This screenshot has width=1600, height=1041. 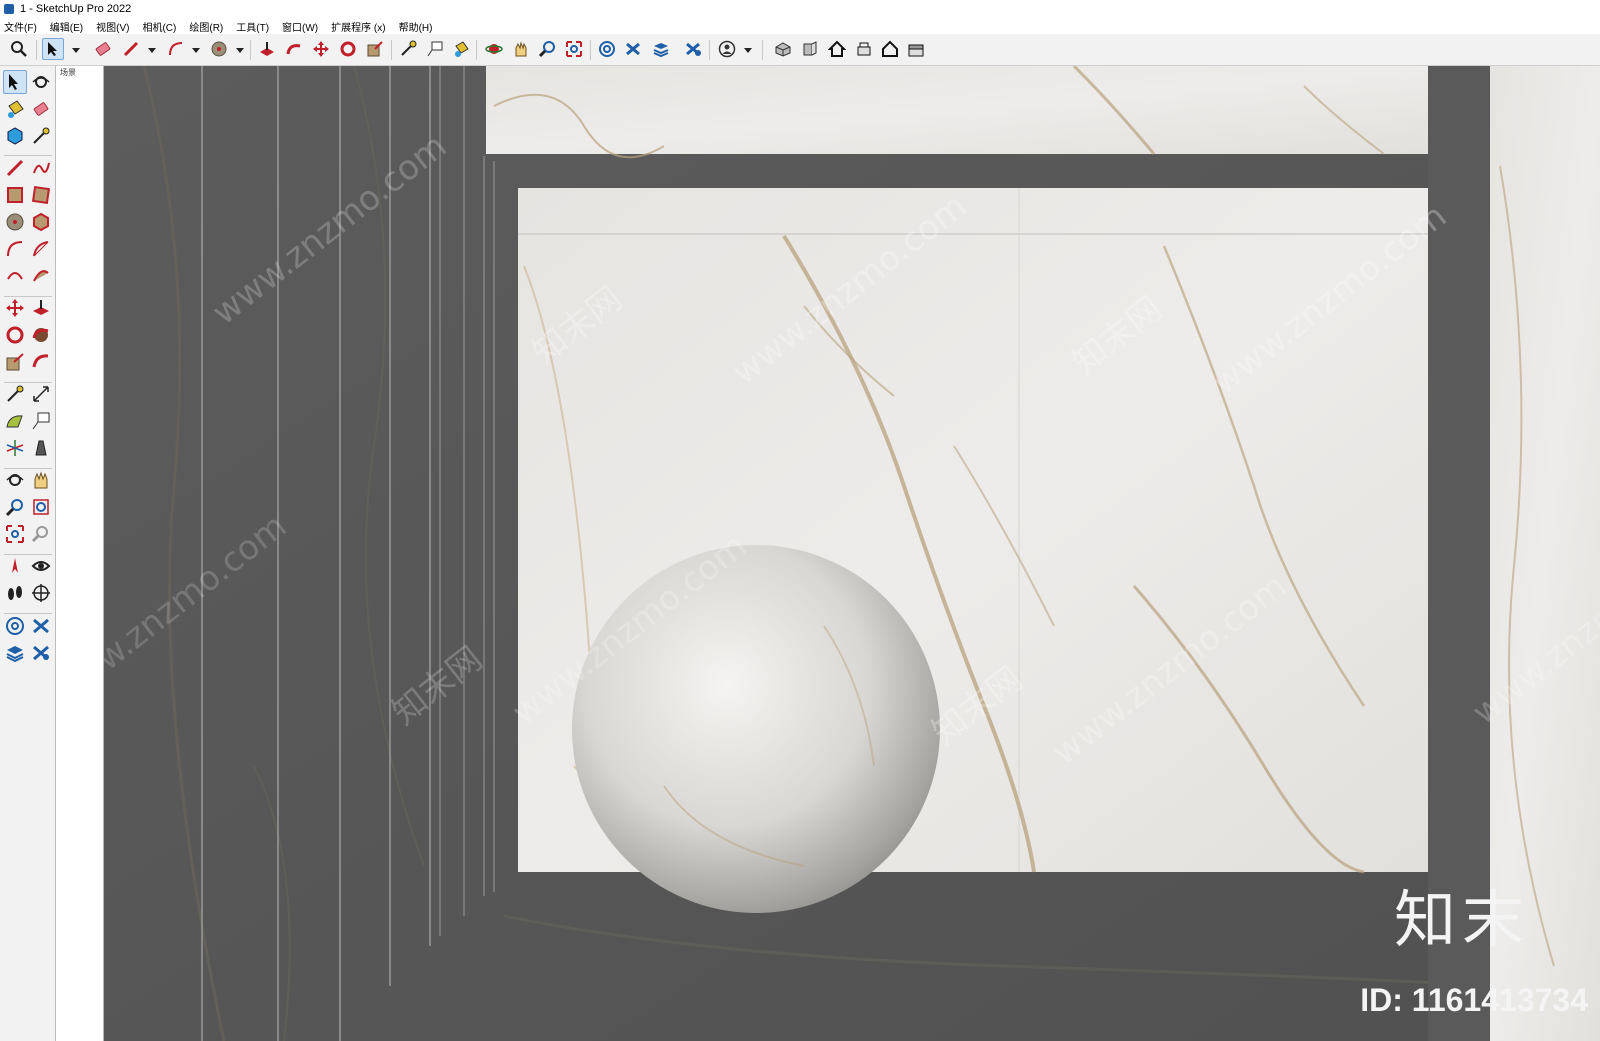 I want to click on scene-panel: 场景, so click(x=80, y=553).